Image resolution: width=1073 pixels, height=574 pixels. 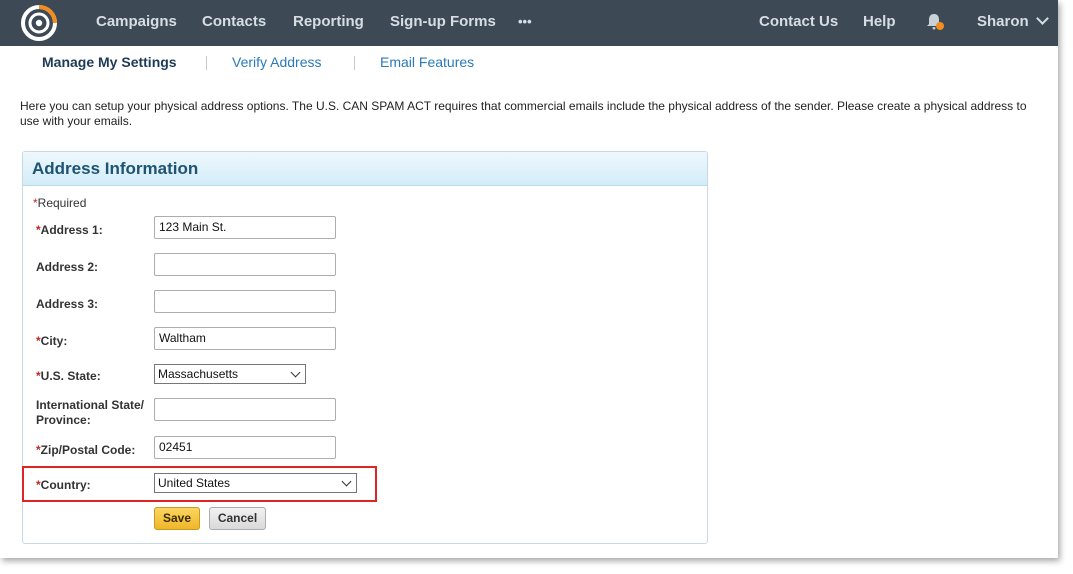 What do you see at coordinates (245, 409) in the screenshot?
I see `intl-state-input` at bounding box center [245, 409].